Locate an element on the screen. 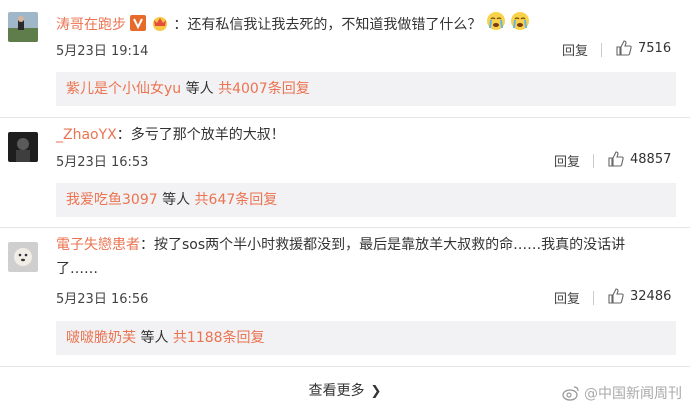 This screenshot has width=690, height=409. sub-reply-summary: 啵啵脆奶芙 等人 共1188条回复 is located at coordinates (366, 338).